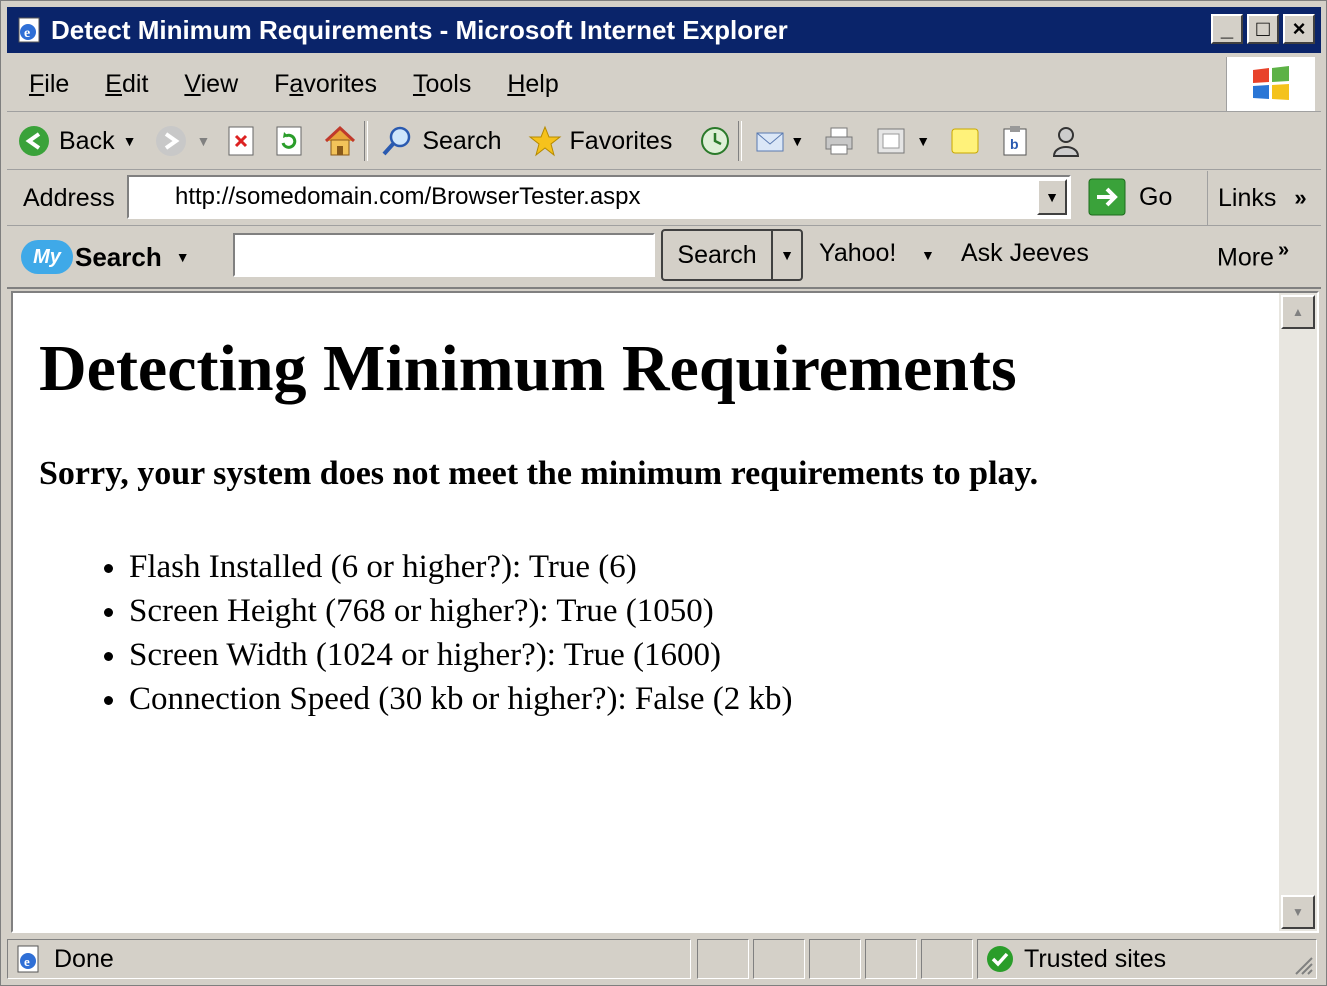  Describe the element at coordinates (182, 141) in the screenshot. I see `forward-button: ▼` at that location.